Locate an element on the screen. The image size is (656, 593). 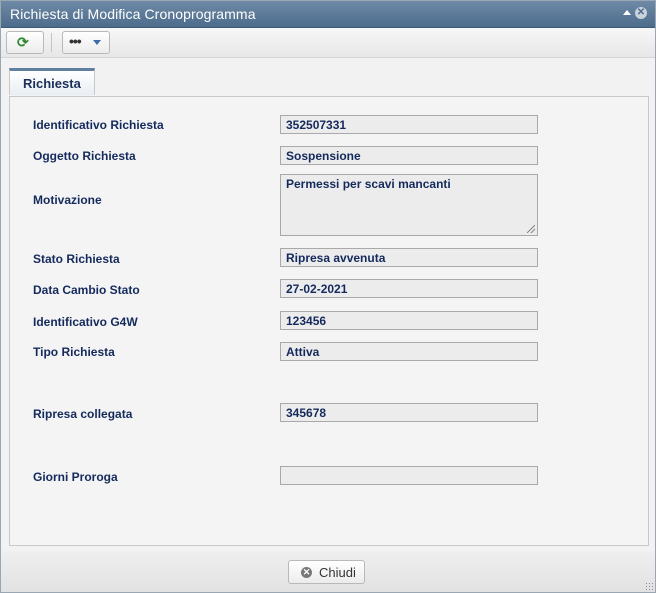
toolbar: ⟳ ••• is located at coordinates (328, 43).